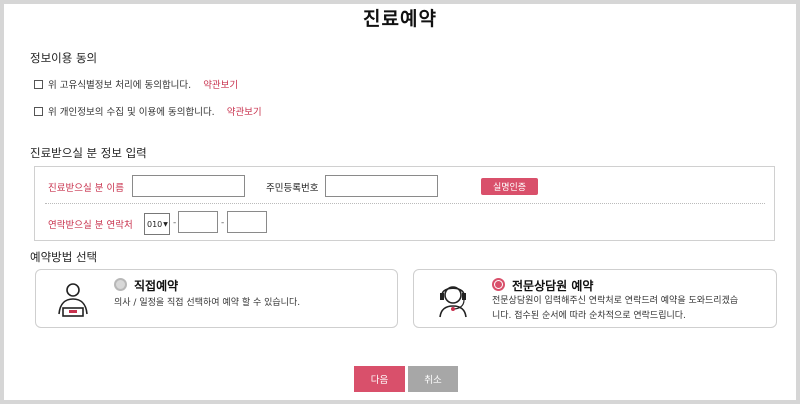  I want to click on direct-reservation-desc: 의사 / 일정을 직접 선택하여 예약 할 수 있습니다., so click(207, 303).